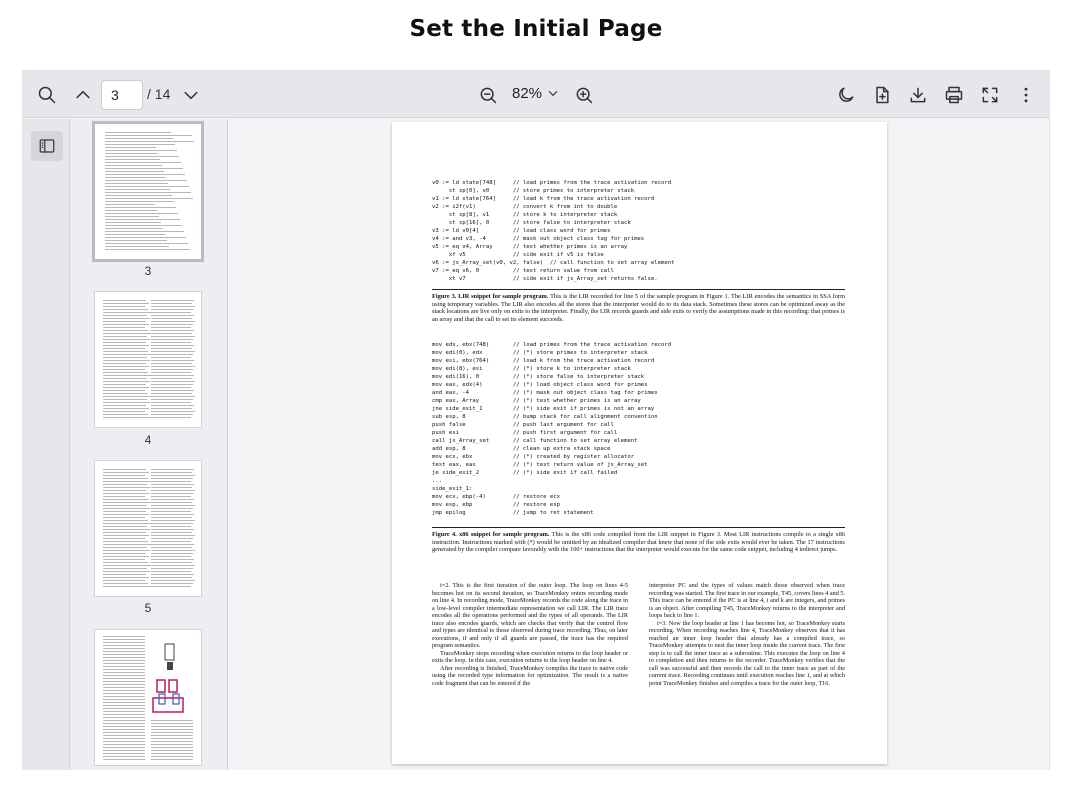  I want to click on zoom-in-icon, so click(584, 95).